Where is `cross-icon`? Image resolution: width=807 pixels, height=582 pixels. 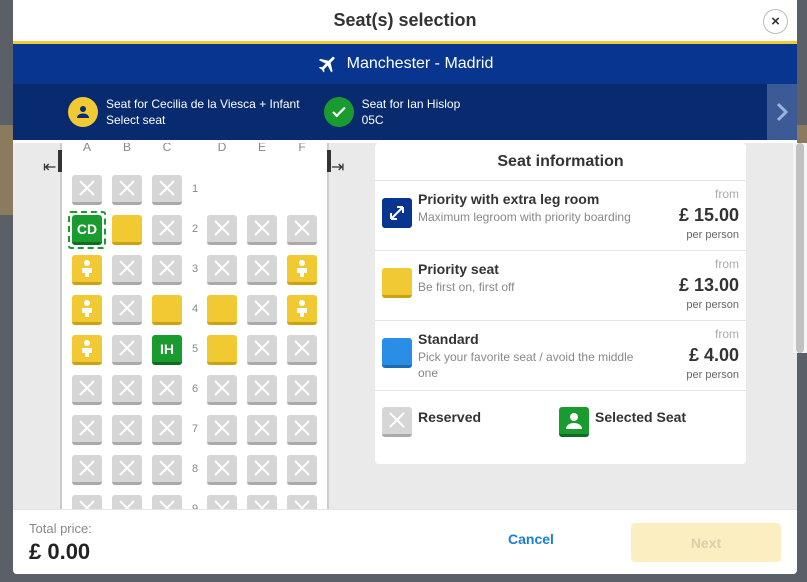 cross-icon is located at coordinates (397, 422).